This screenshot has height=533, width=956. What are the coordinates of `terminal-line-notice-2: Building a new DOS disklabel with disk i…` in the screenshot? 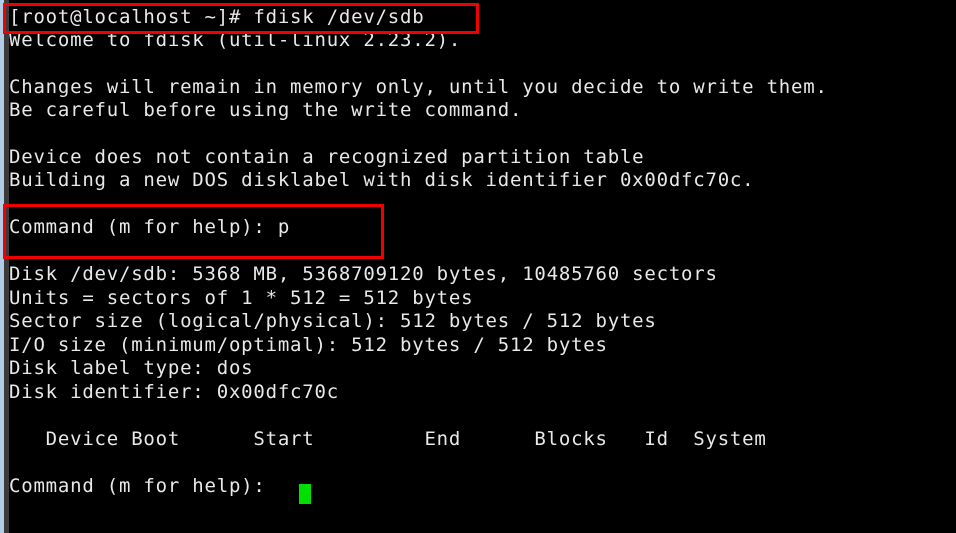 It's located at (382, 180).